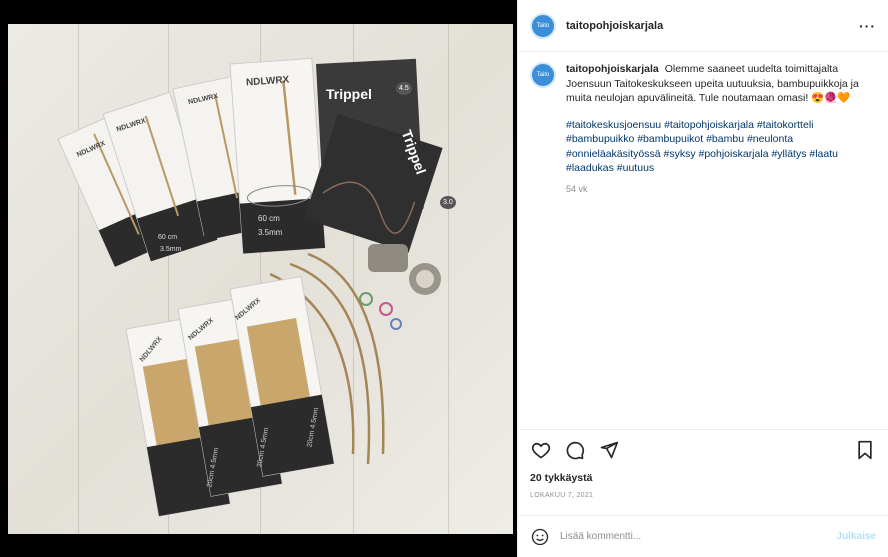 This screenshot has height=557, width=888. I want to click on post-date: LOKAKUU 7, 2021, so click(562, 495).